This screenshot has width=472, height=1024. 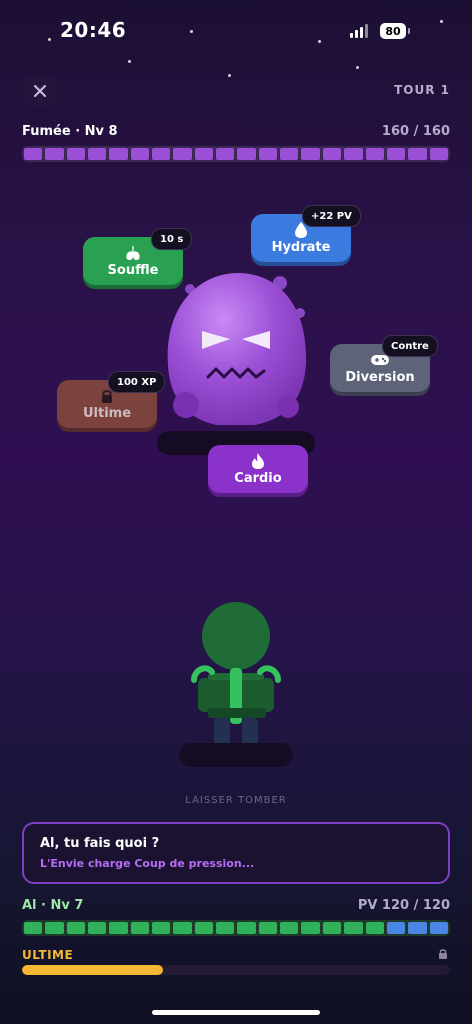 I want to click on drop-button: LAISSER TOMBER, so click(x=236, y=800).